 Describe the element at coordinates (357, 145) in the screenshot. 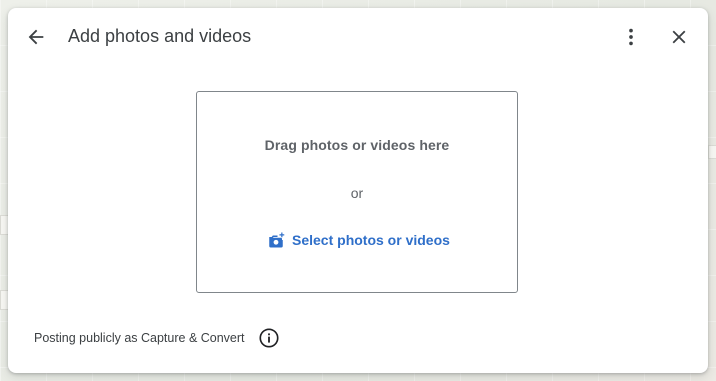

I see `drag-instruction: Drag photos or videos here` at that location.